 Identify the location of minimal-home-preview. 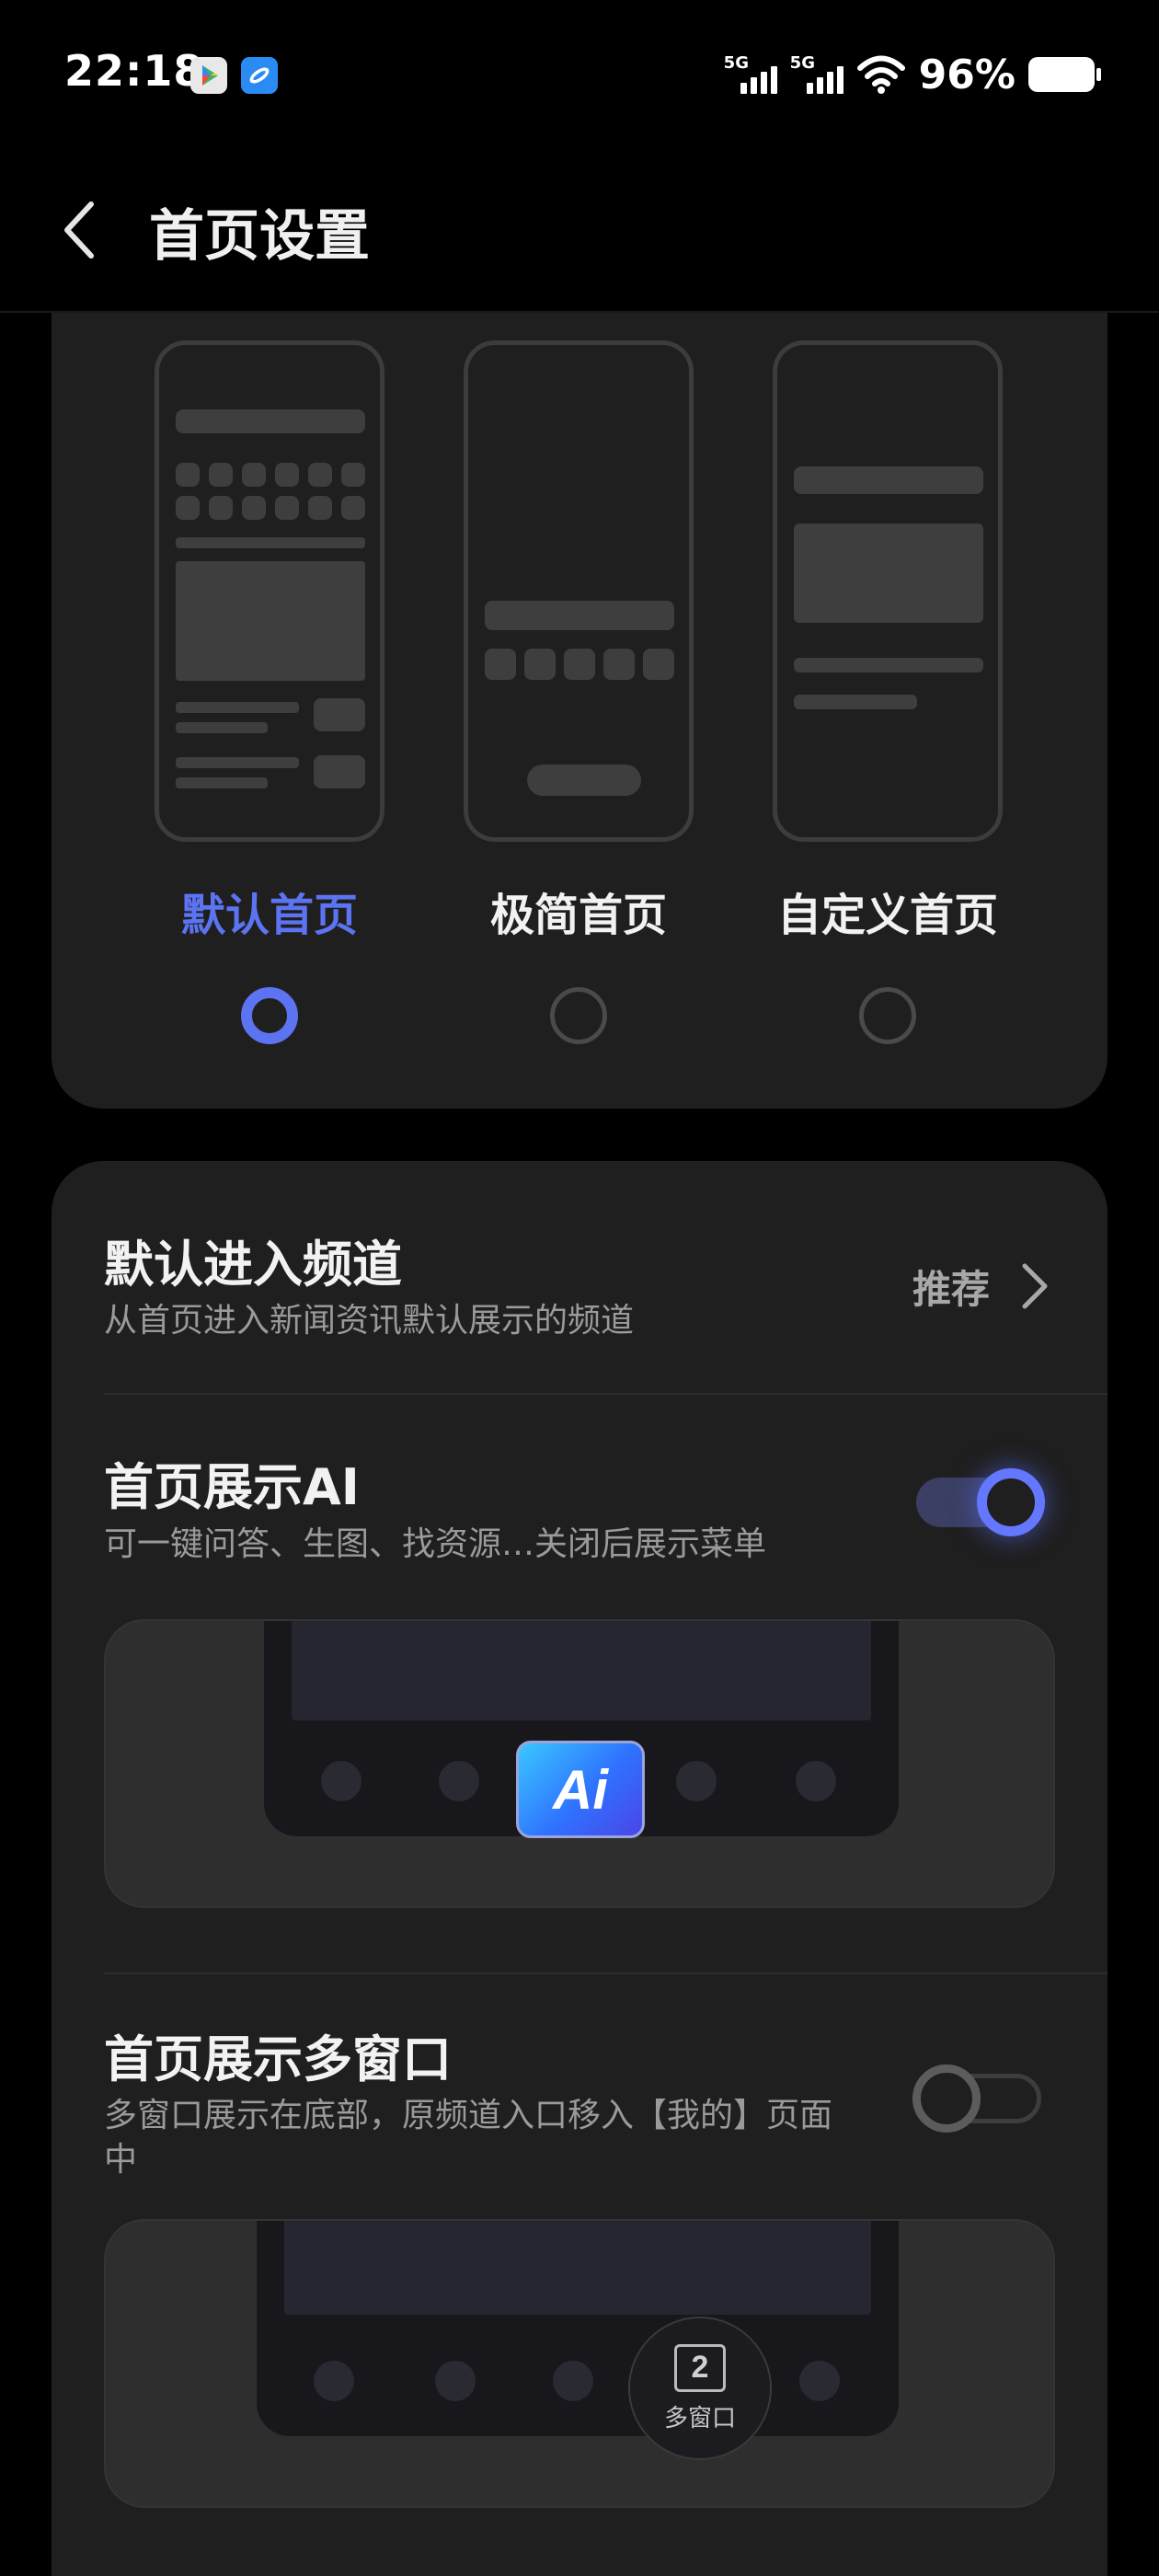
(579, 591).